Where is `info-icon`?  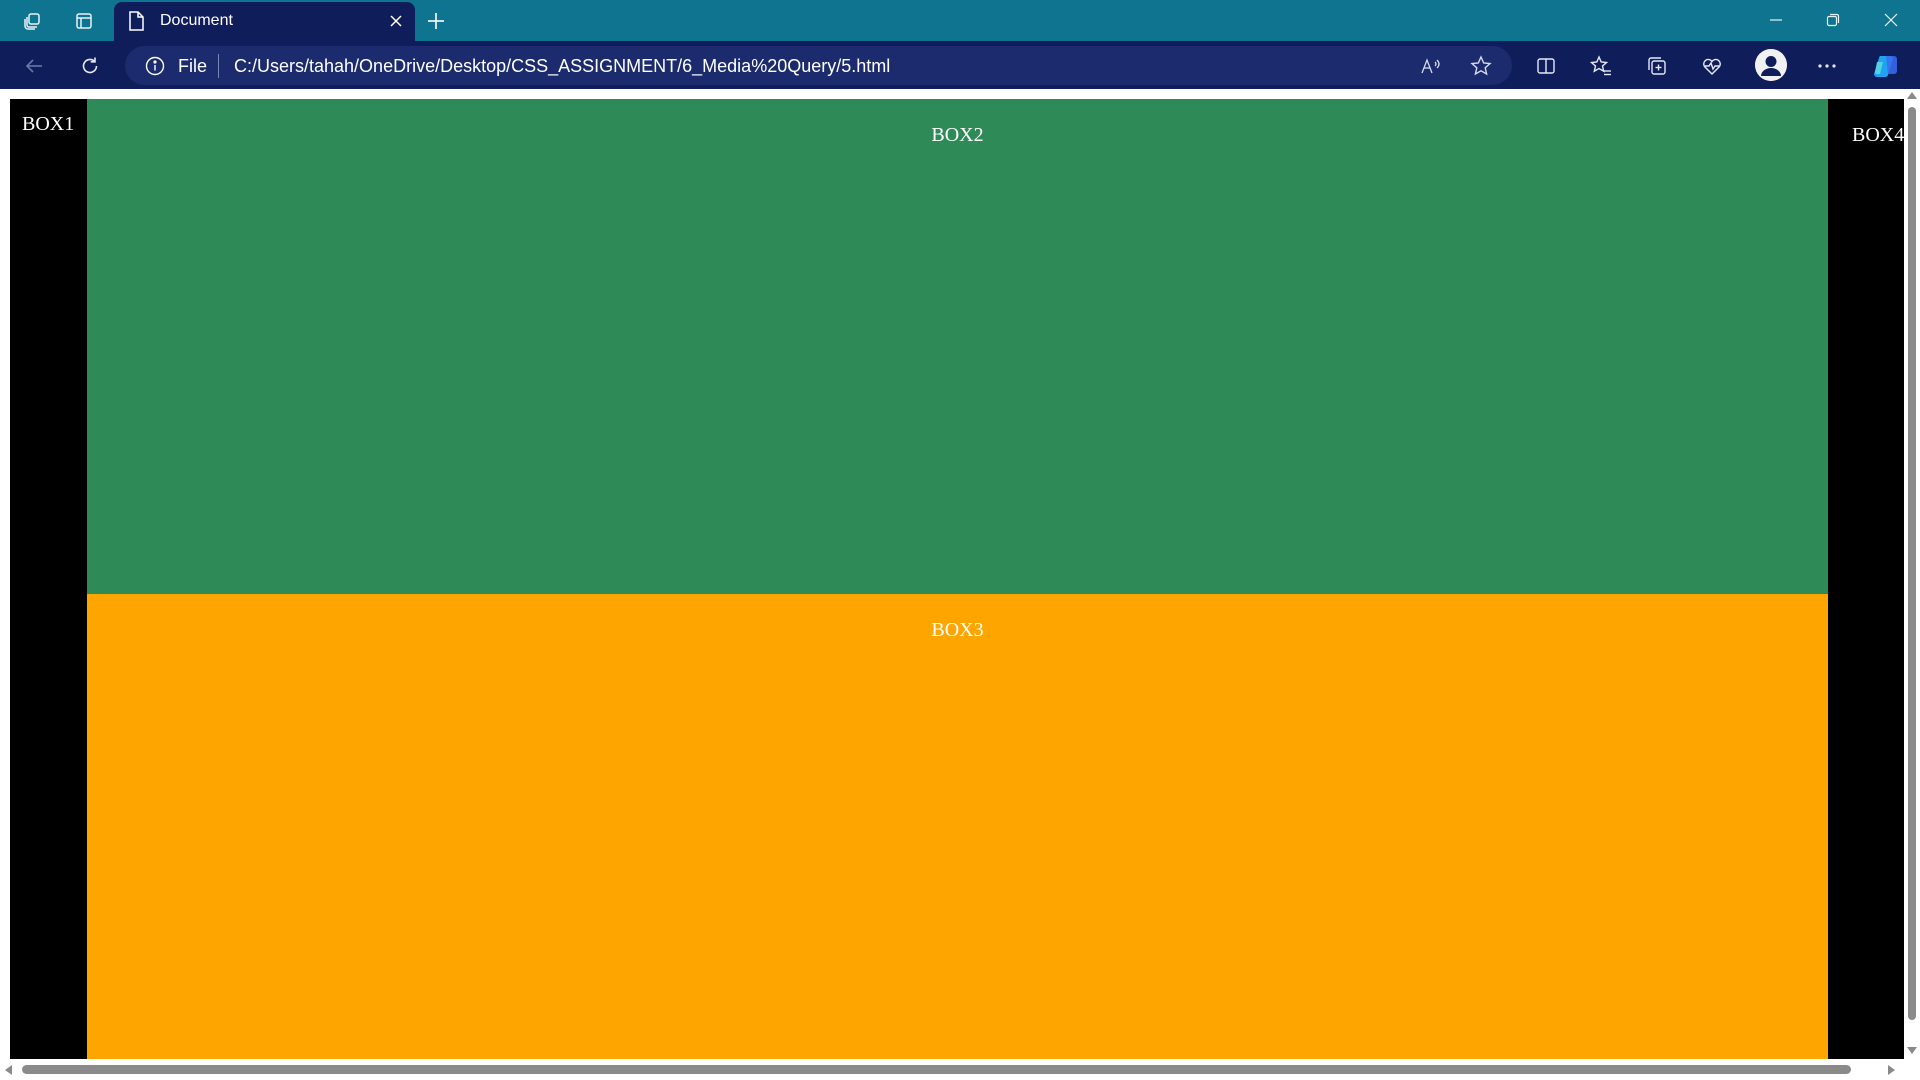 info-icon is located at coordinates (155, 68).